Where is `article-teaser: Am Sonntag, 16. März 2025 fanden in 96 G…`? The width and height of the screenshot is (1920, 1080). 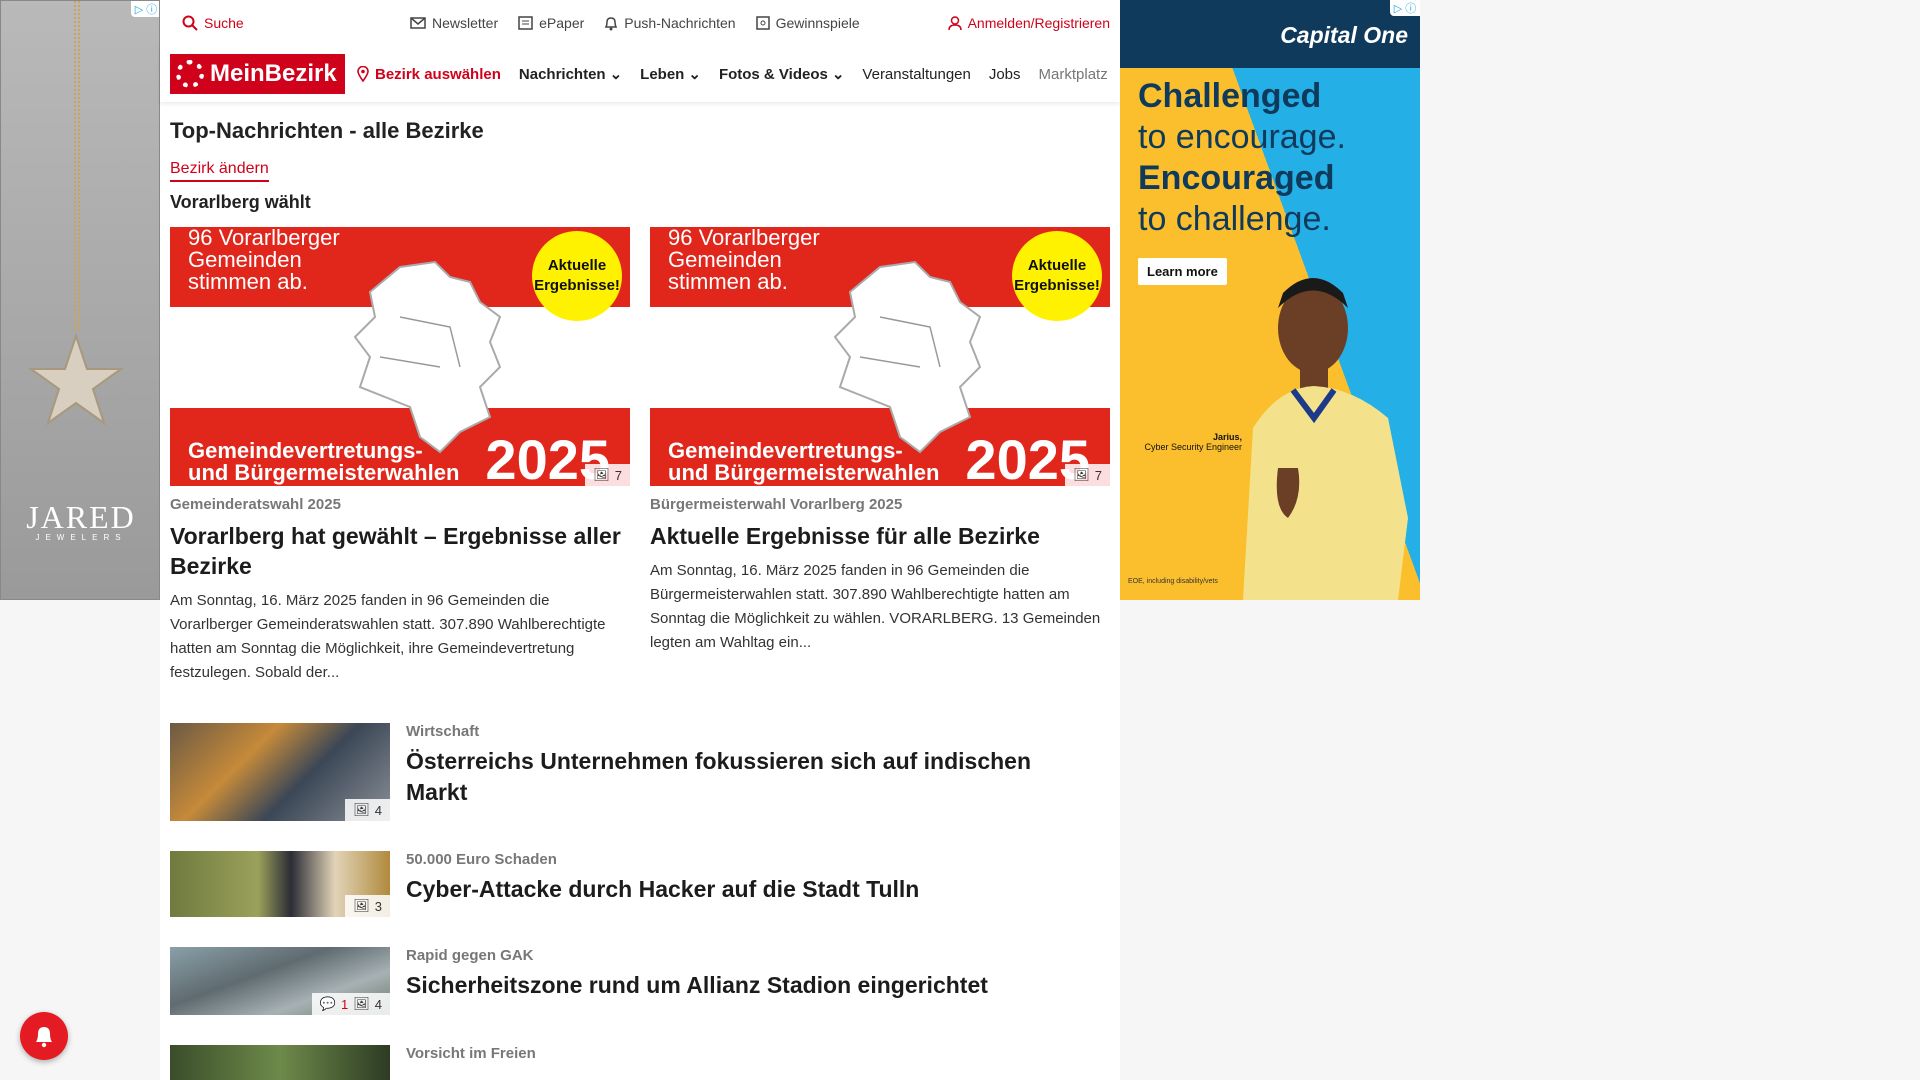
article-teaser: Am Sonntag, 16. März 2025 fanden in 96 G… is located at coordinates (388, 636).